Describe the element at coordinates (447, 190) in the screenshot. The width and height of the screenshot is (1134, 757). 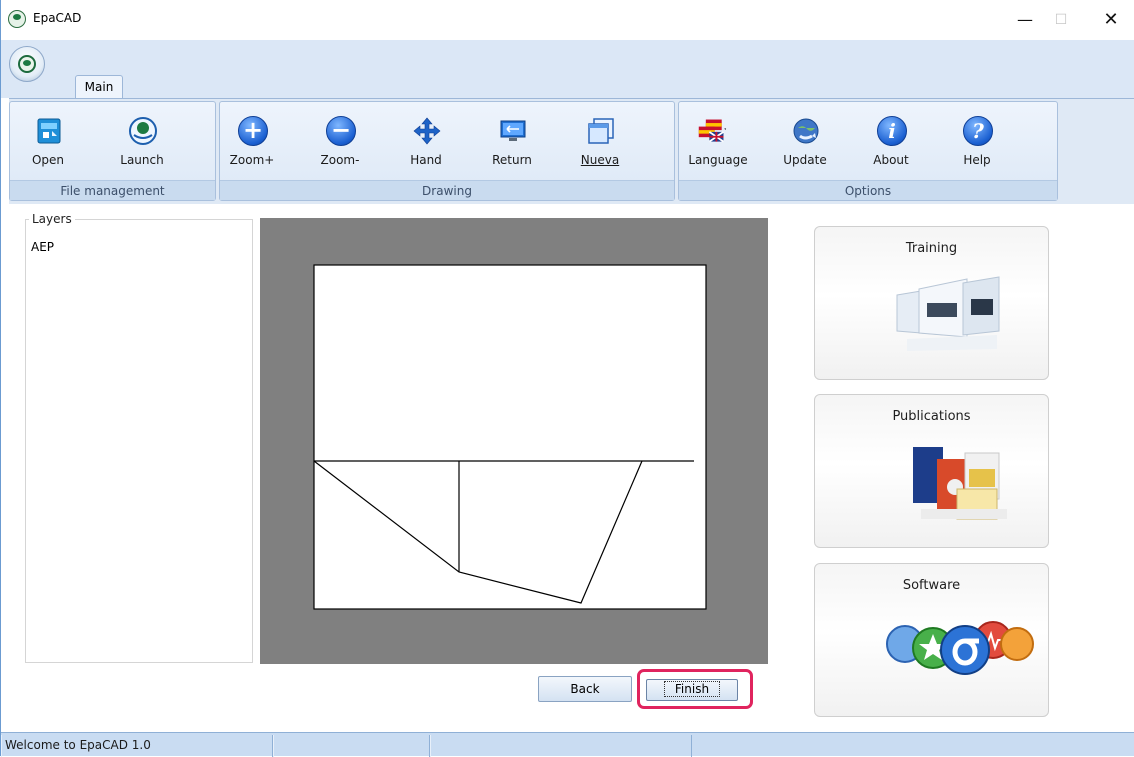
I see `group-label-drawing: Drawing` at that location.